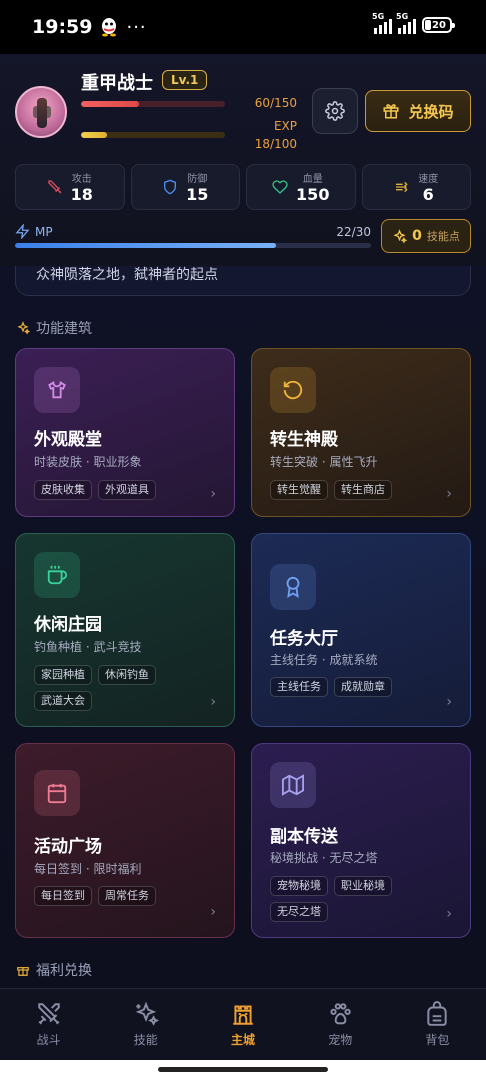 Image resolution: width=486 pixels, height=1080 pixels. I want to click on tag-leisure-fishing: 休闲钓鱼, so click(127, 675).